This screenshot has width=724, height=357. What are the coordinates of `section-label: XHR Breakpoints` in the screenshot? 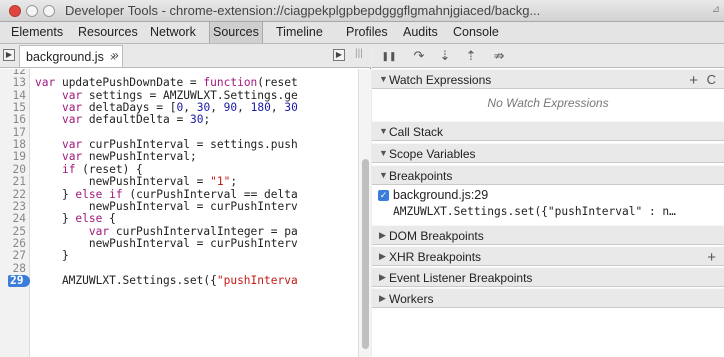 It's located at (435, 257).